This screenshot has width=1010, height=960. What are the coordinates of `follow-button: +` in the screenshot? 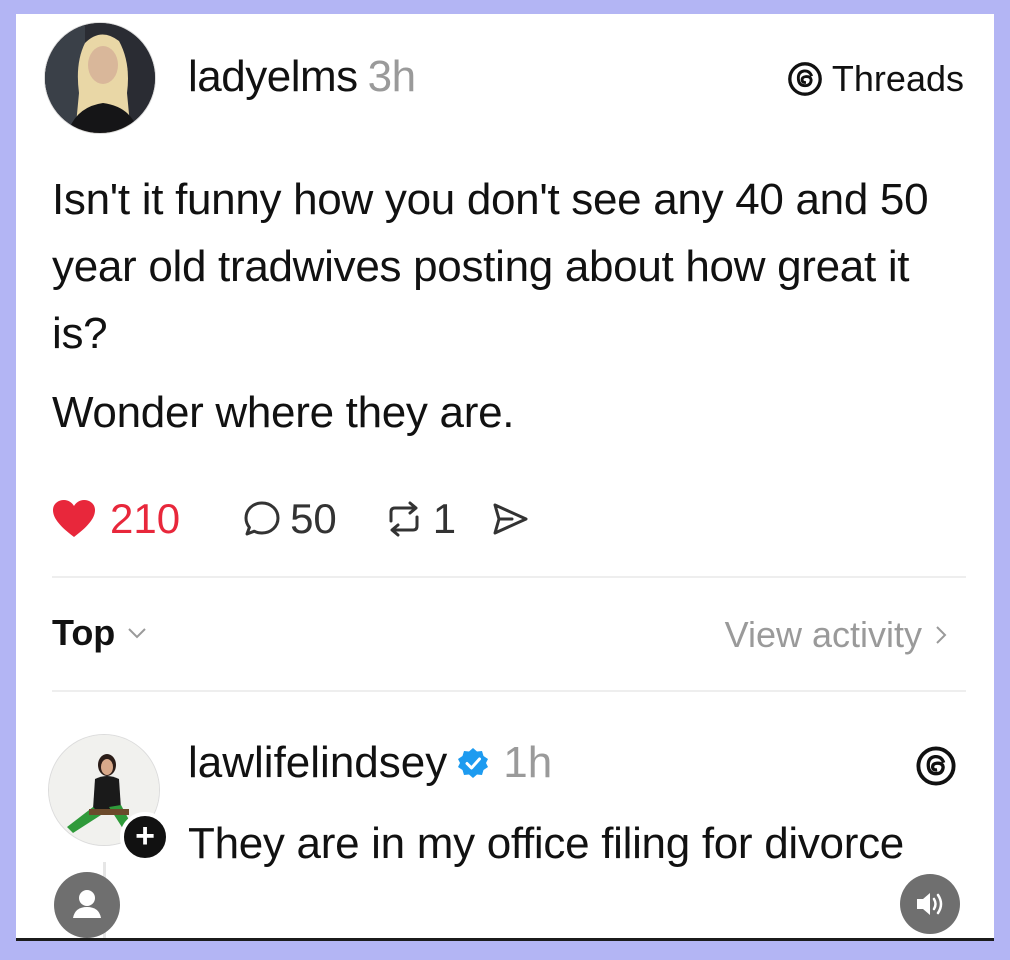 It's located at (145, 837).